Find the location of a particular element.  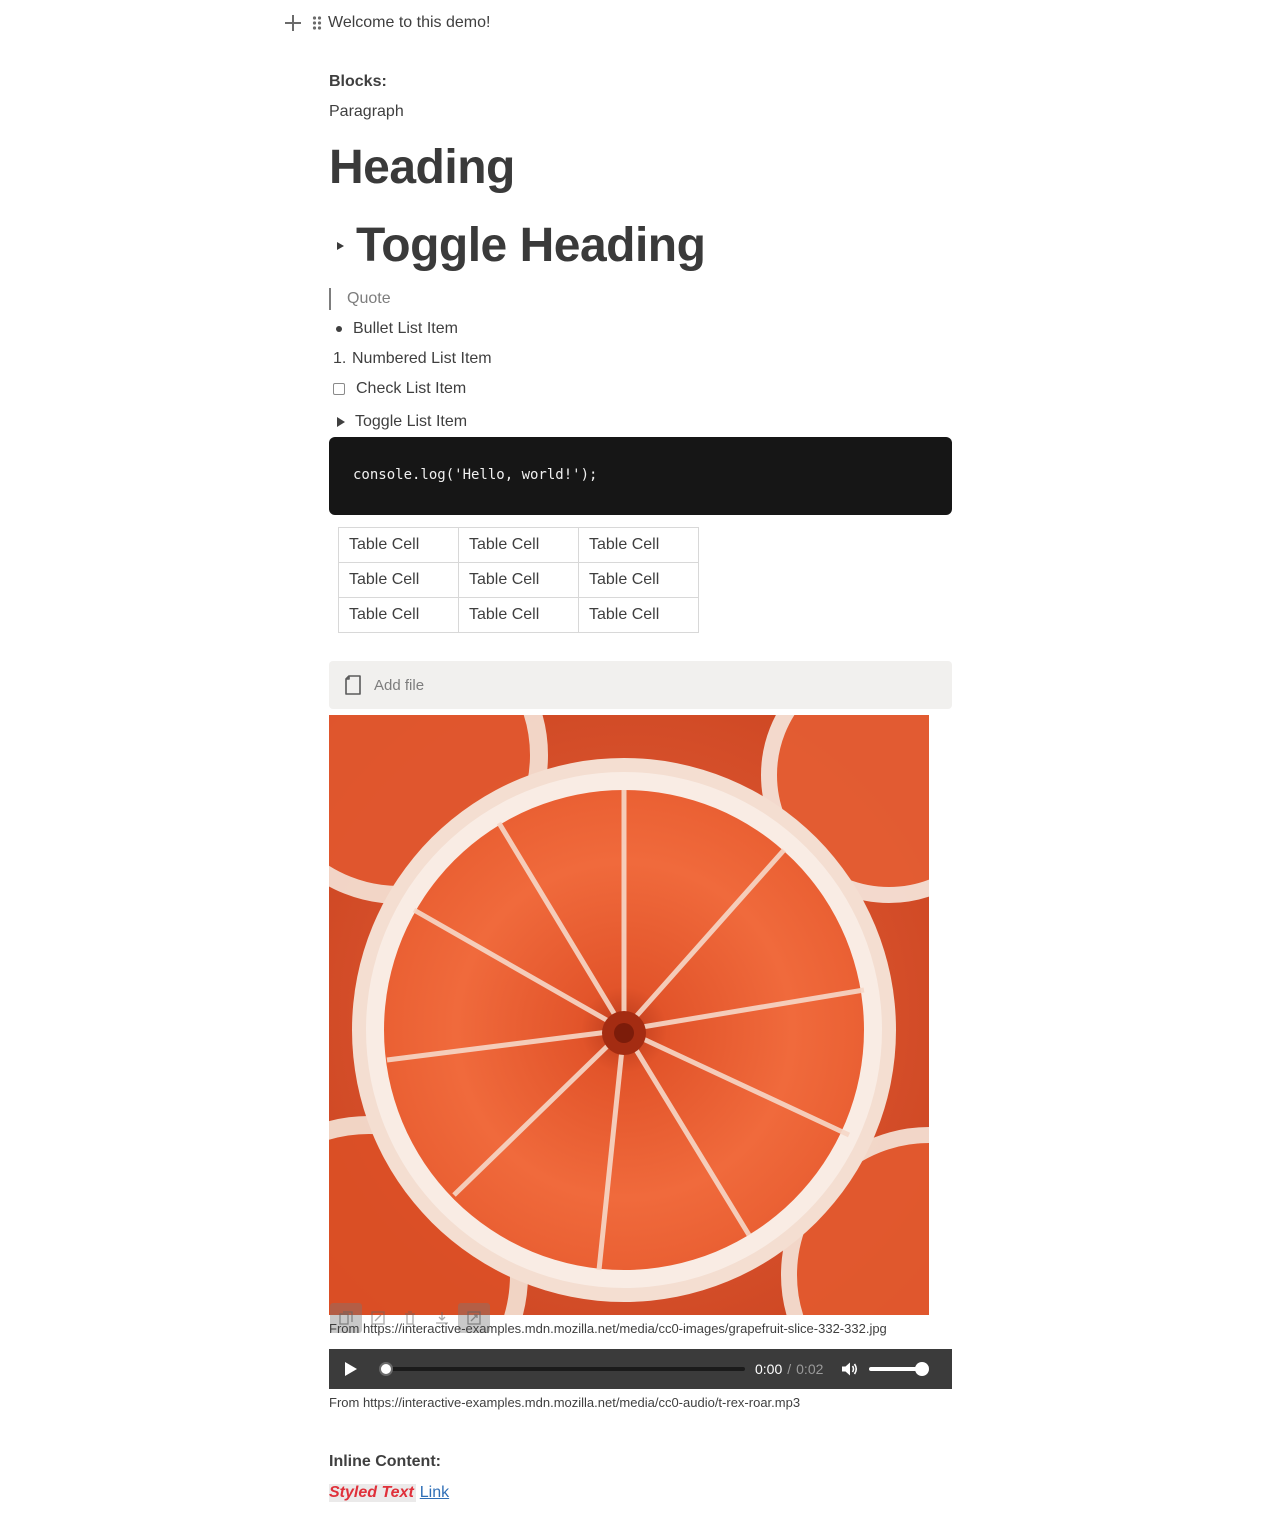

add-file-label: Add file is located at coordinates (399, 685).